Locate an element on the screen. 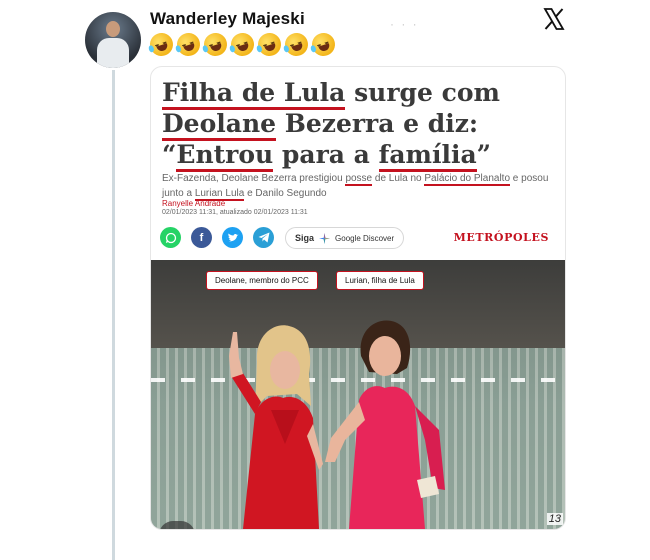 This screenshot has height=560, width=650. lede-part: Palácio do Planalto is located at coordinates (467, 179).